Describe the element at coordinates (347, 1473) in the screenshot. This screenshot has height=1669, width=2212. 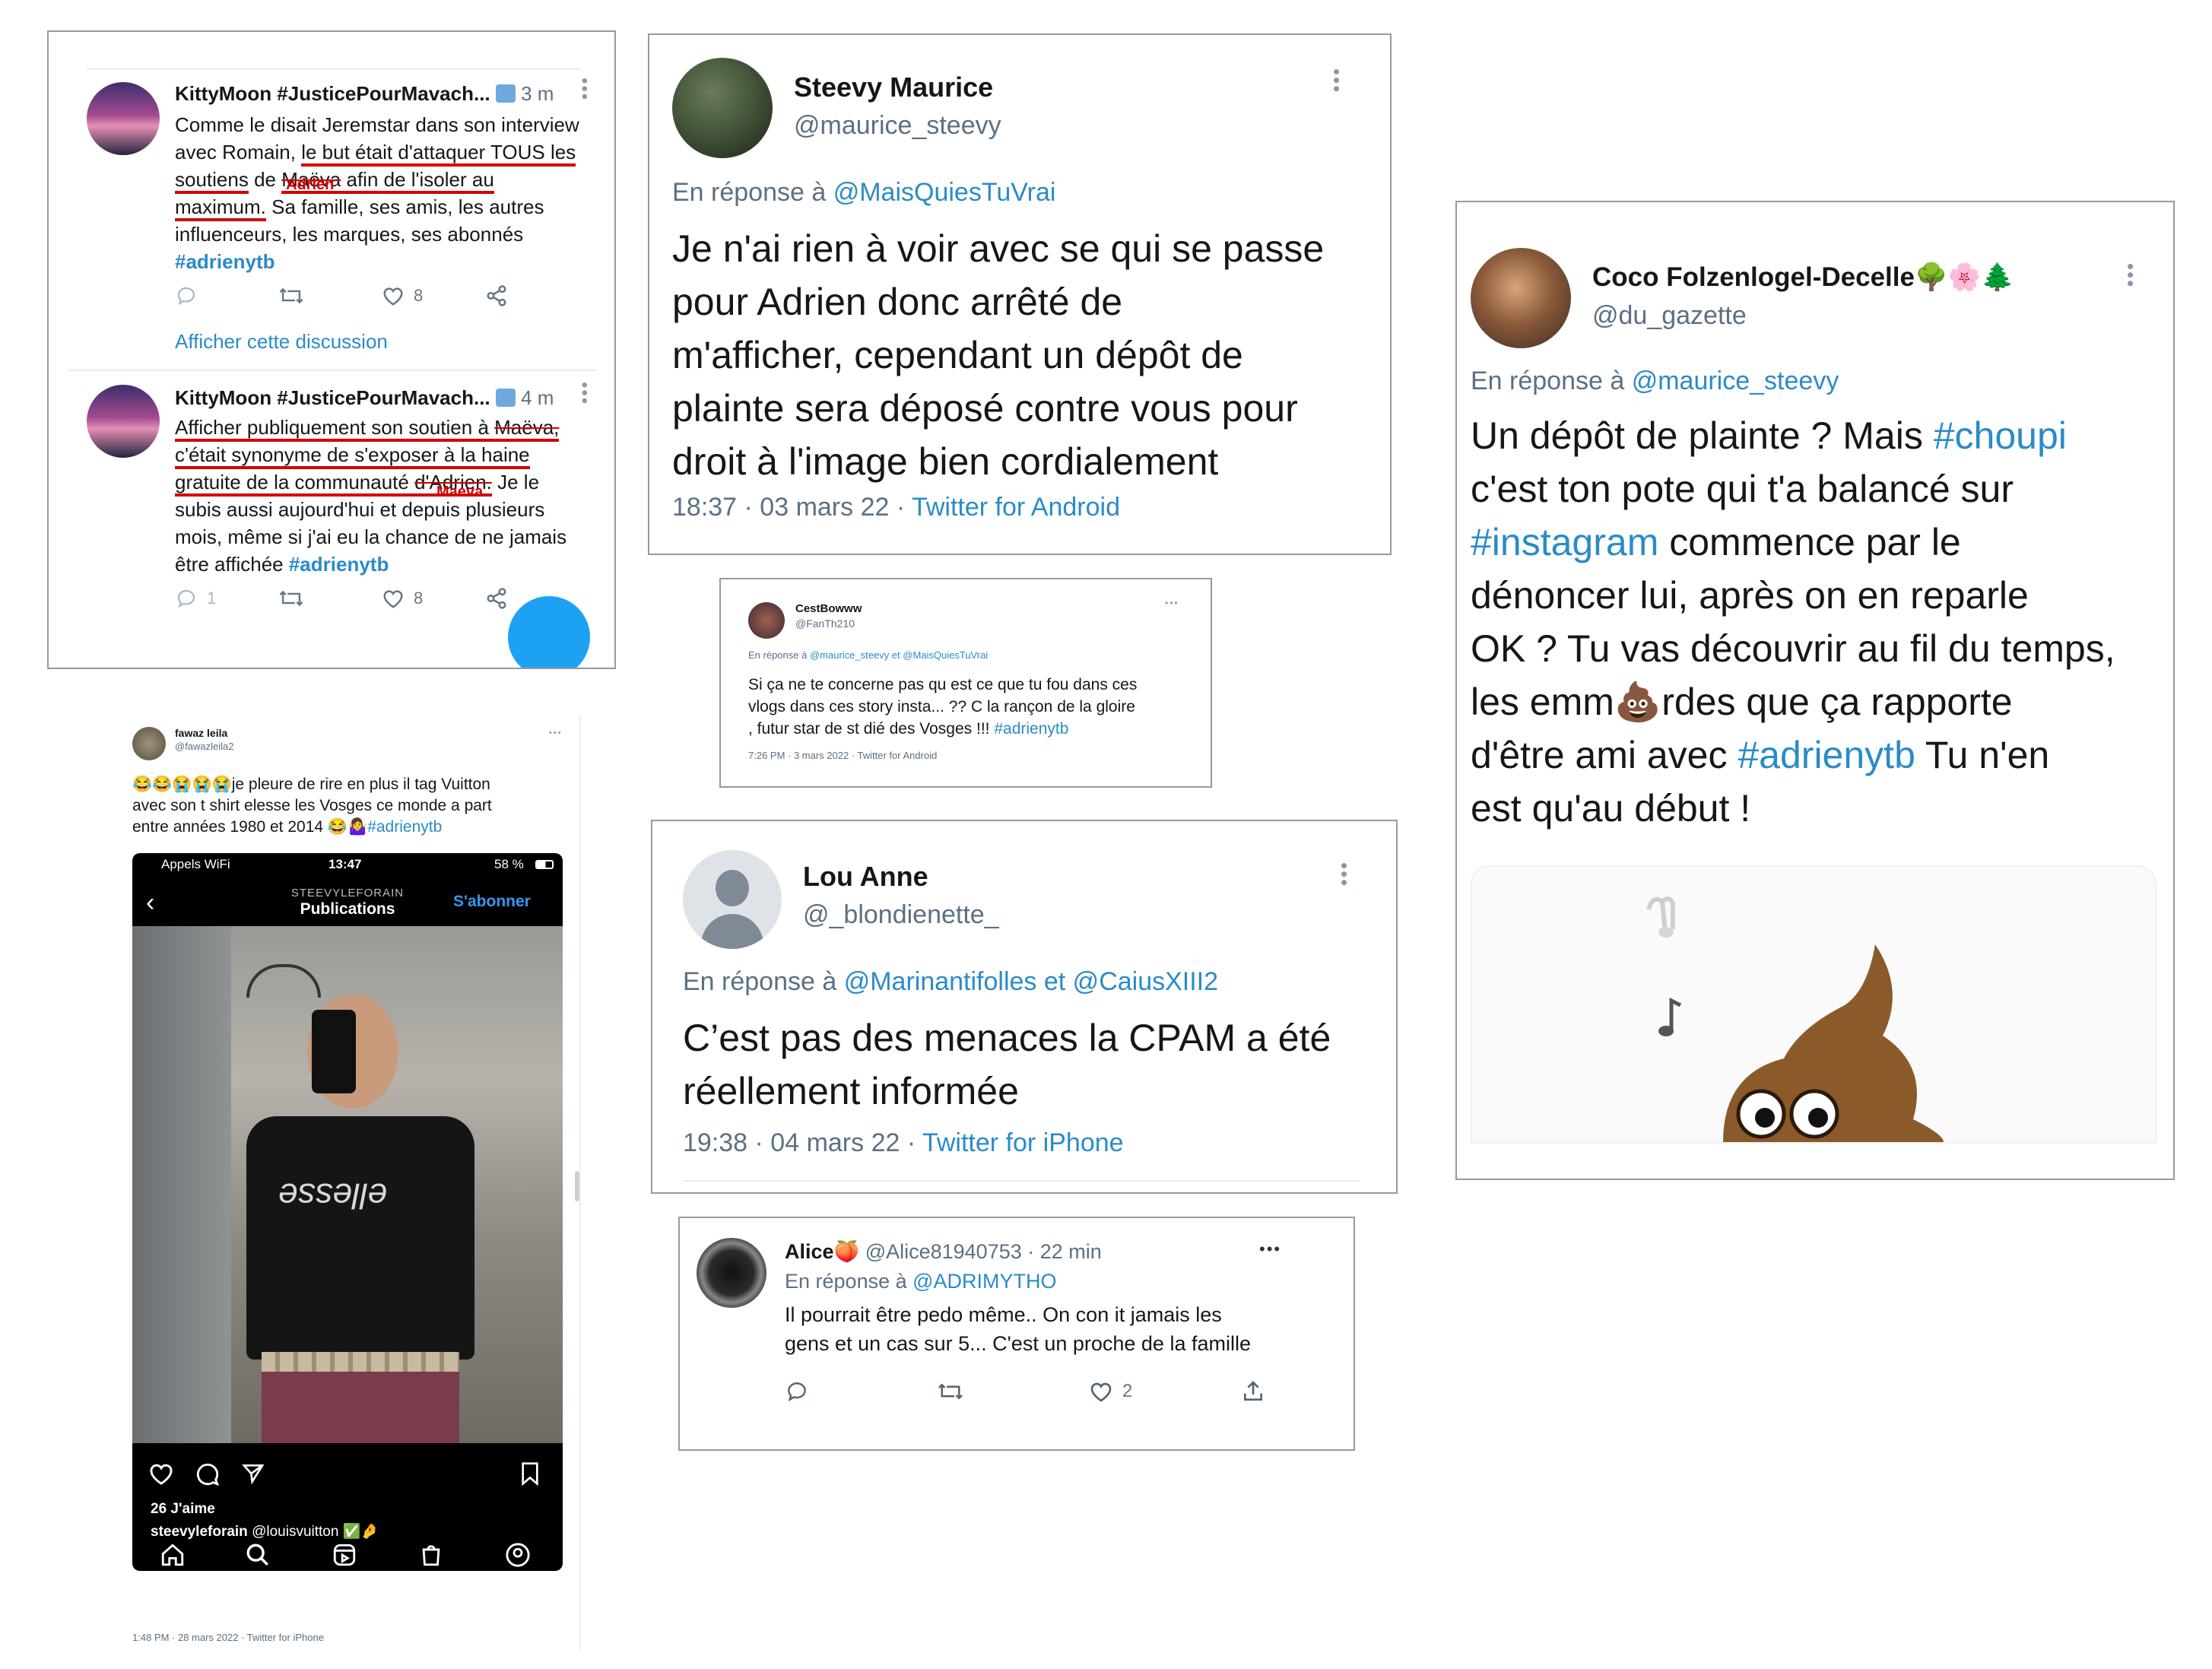
I see `post-actions` at that location.